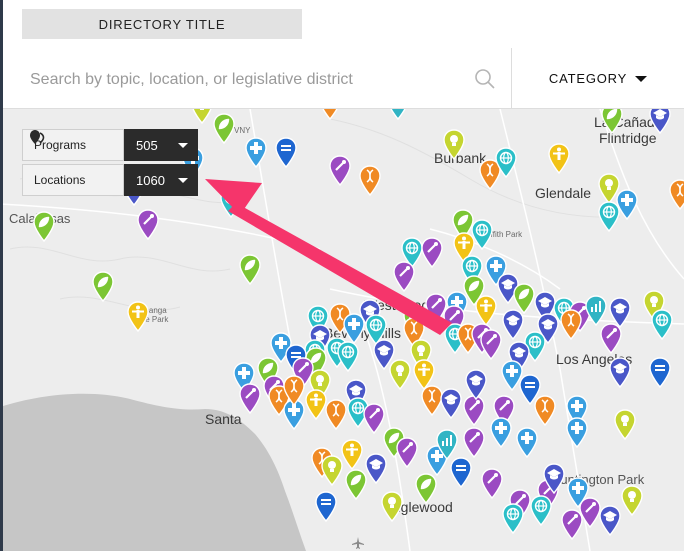 The height and width of the screenshot is (551, 684). What do you see at coordinates (485, 79) in the screenshot?
I see `search-icon` at bounding box center [485, 79].